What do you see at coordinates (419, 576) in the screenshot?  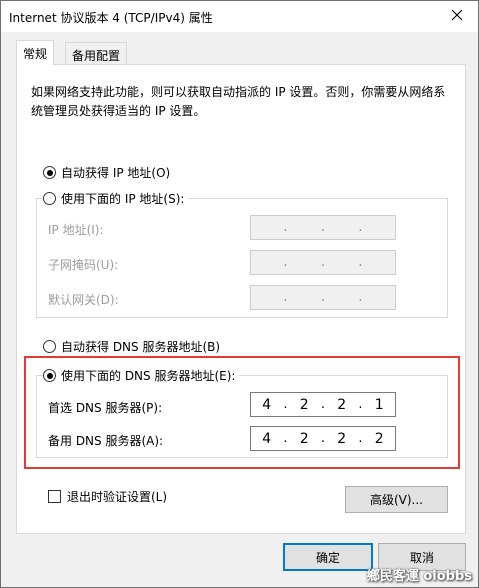 I see `watermark-text: 鄉民客運 olobbs` at bounding box center [419, 576].